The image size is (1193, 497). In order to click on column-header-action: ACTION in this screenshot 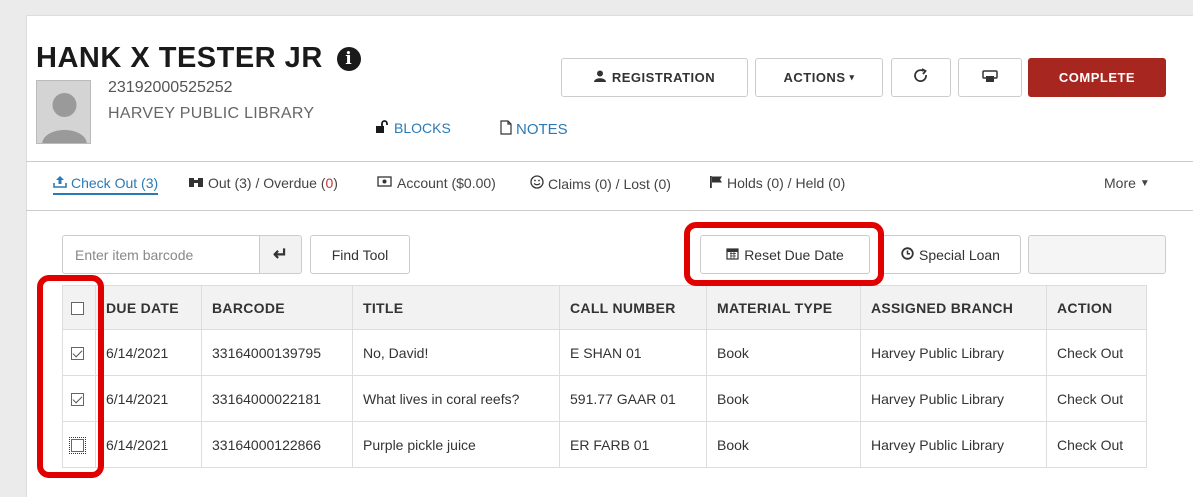, I will do `click(1096, 307)`.